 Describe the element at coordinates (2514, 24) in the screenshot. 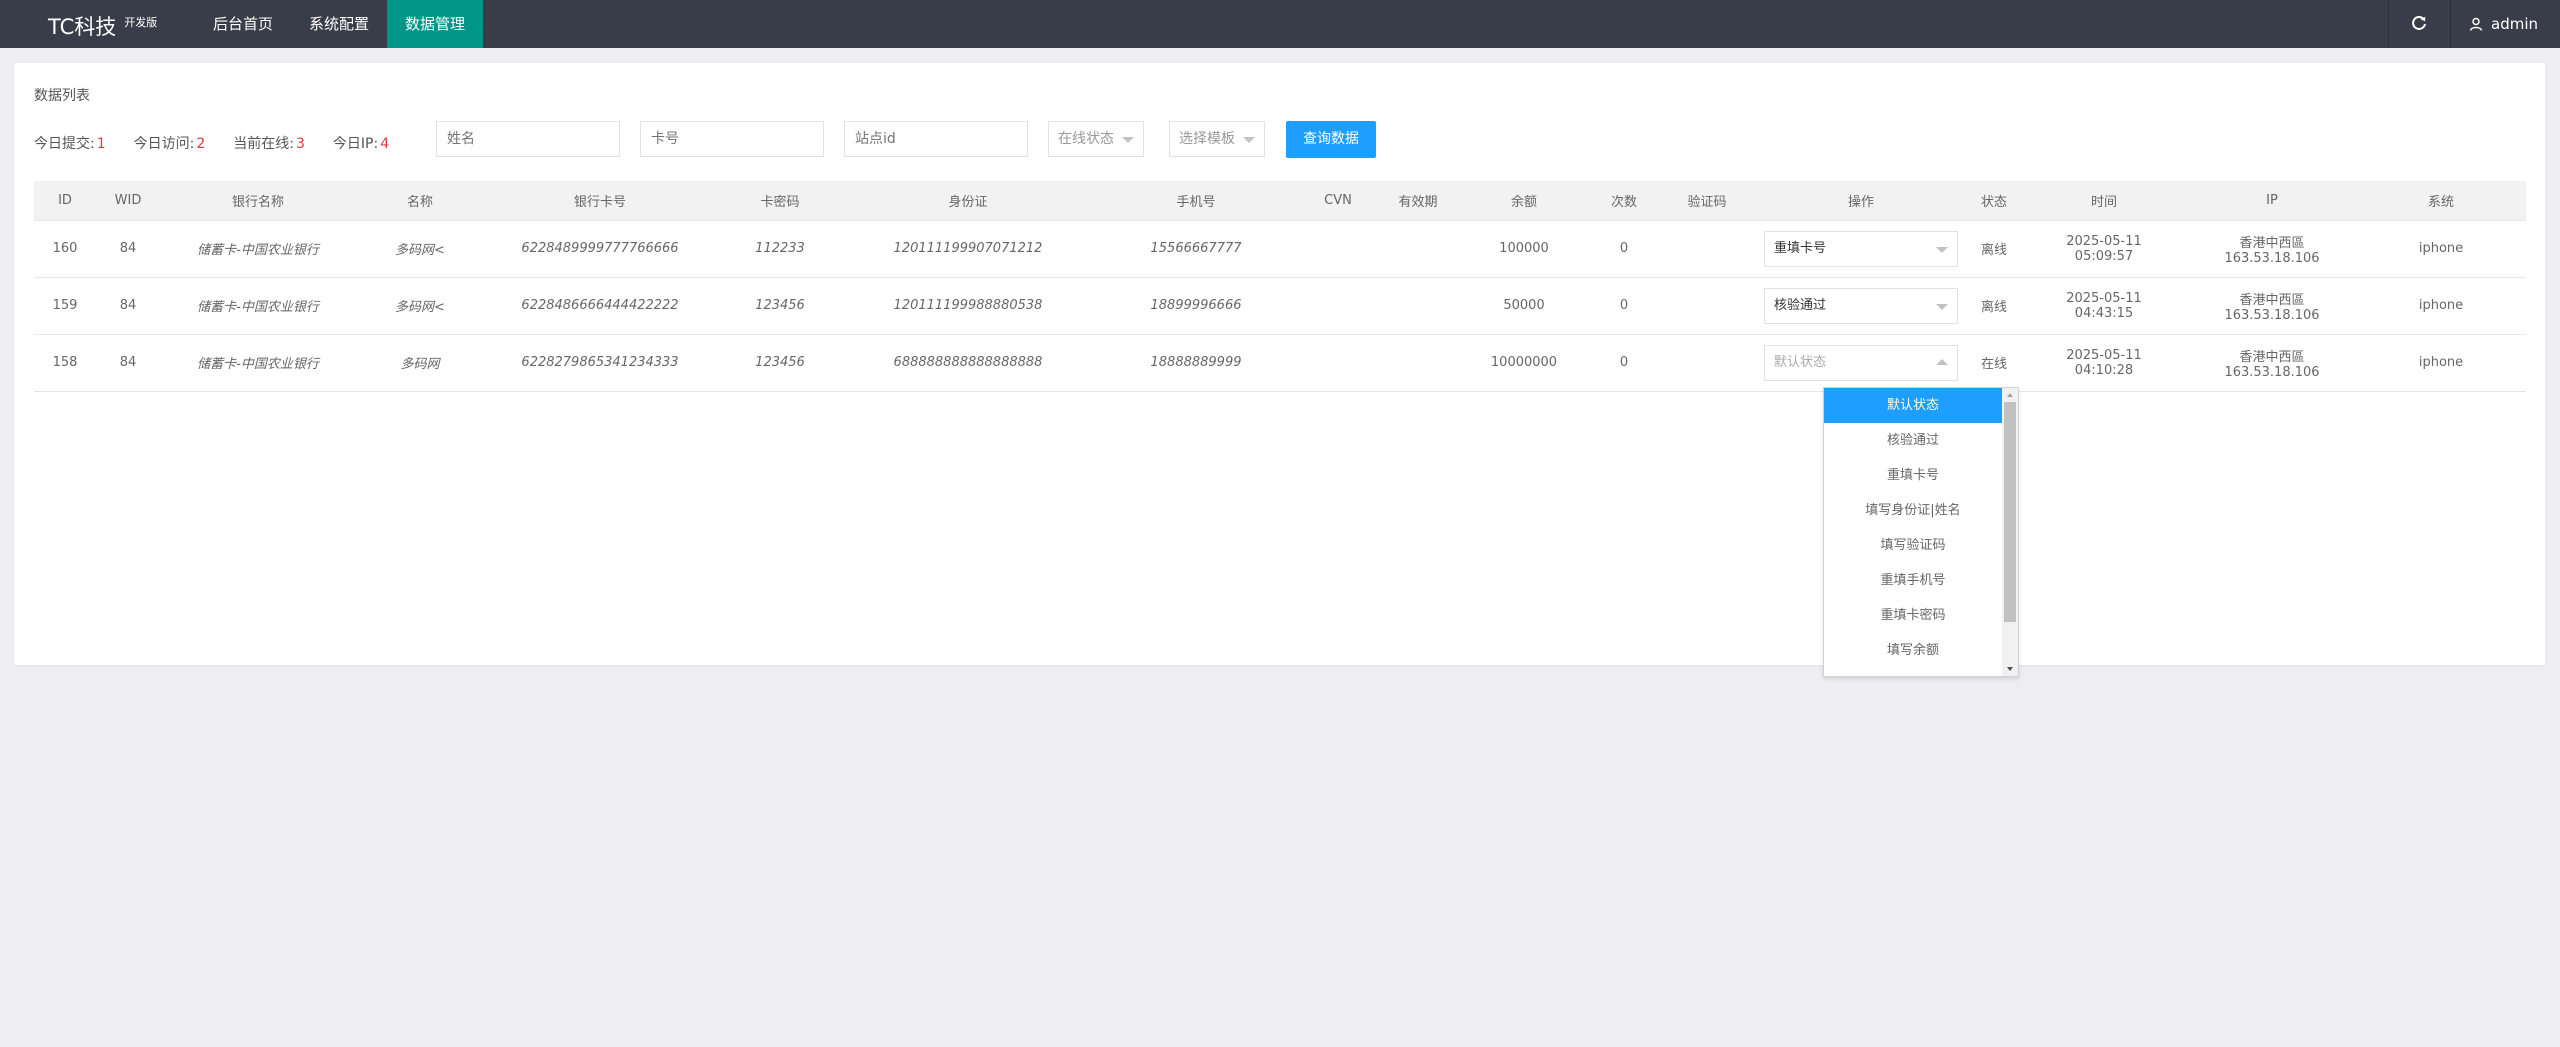

I see `user-name: admin` at that location.